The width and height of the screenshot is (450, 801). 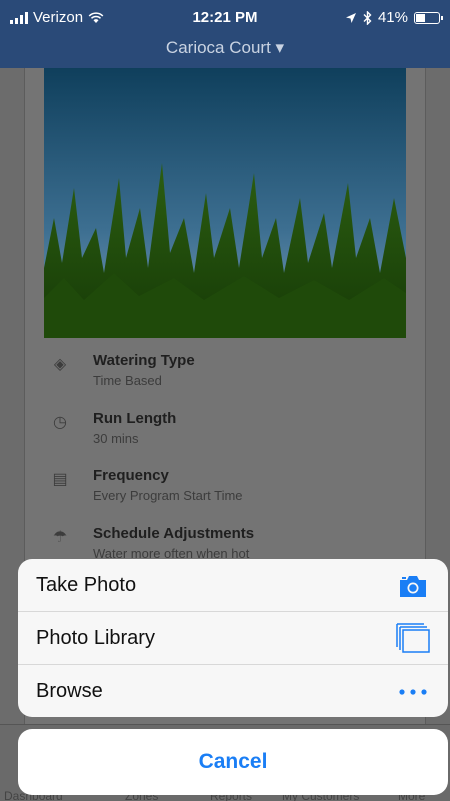 I want to click on location-arrow-icon, so click(x=350, y=17).